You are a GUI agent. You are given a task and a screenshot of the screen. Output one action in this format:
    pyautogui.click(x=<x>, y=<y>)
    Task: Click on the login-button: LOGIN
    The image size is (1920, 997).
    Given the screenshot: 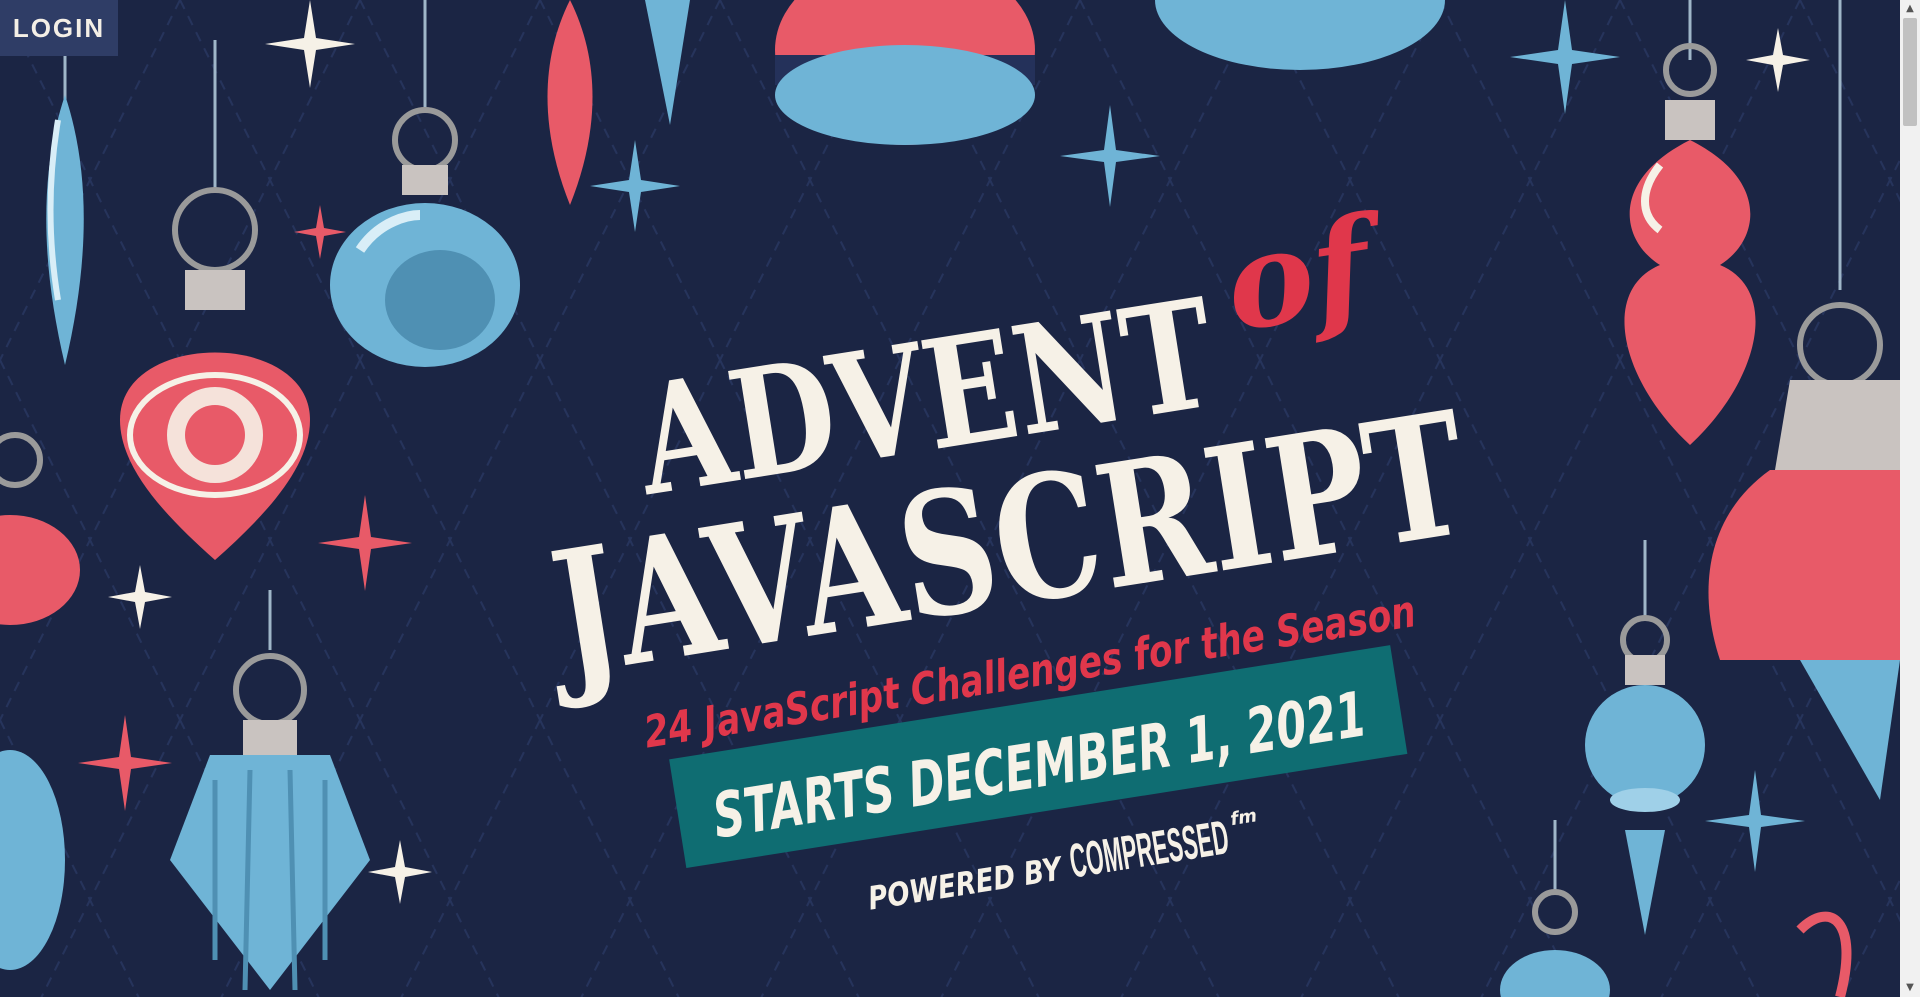 What is the action you would take?
    pyautogui.click(x=59, y=28)
    